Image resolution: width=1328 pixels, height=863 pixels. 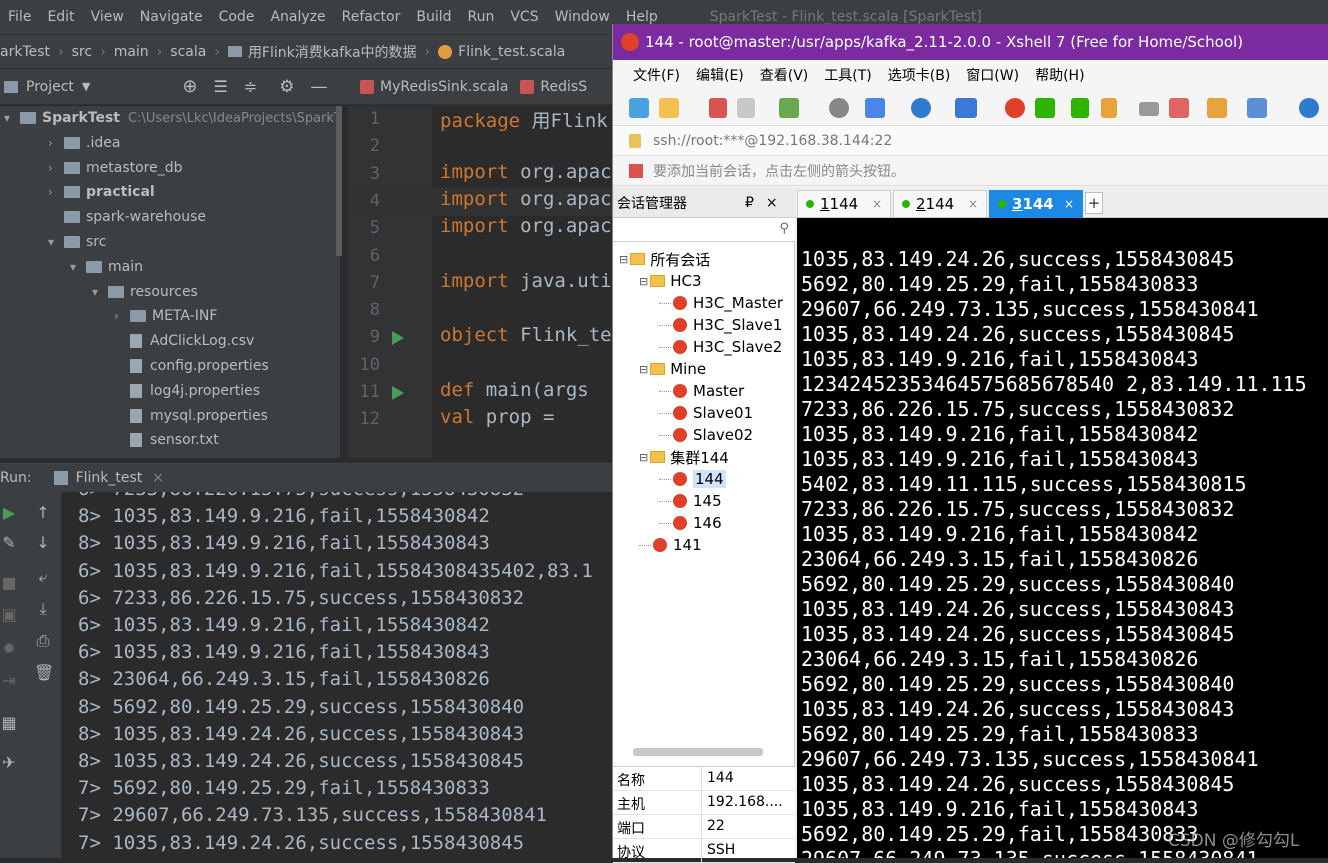 I want to click on xshell-menu-item: 帮助(H), so click(x=1059, y=75).